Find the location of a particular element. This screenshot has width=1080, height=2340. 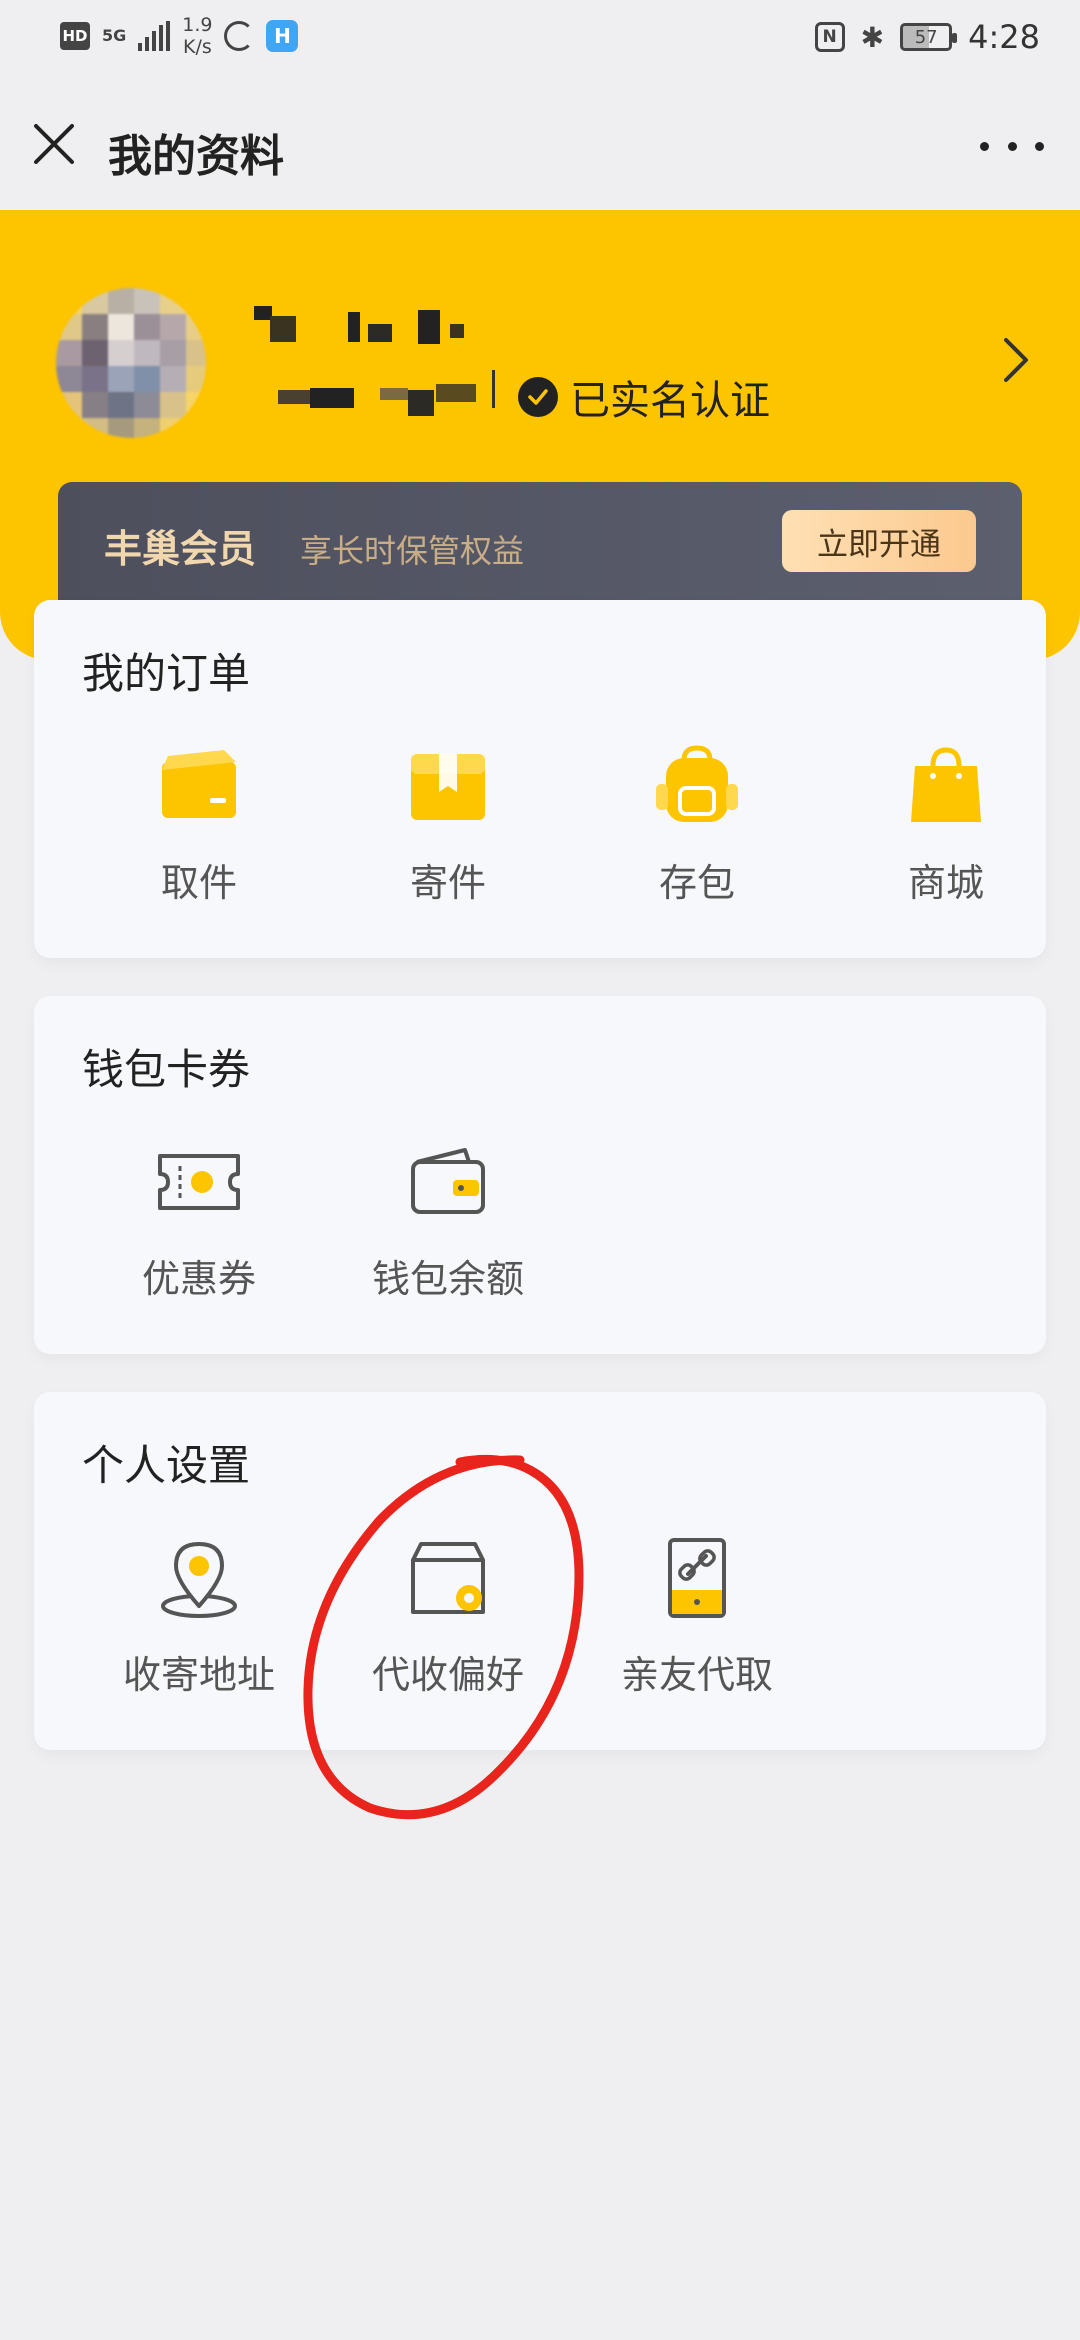

separator is located at coordinates (493, 389).